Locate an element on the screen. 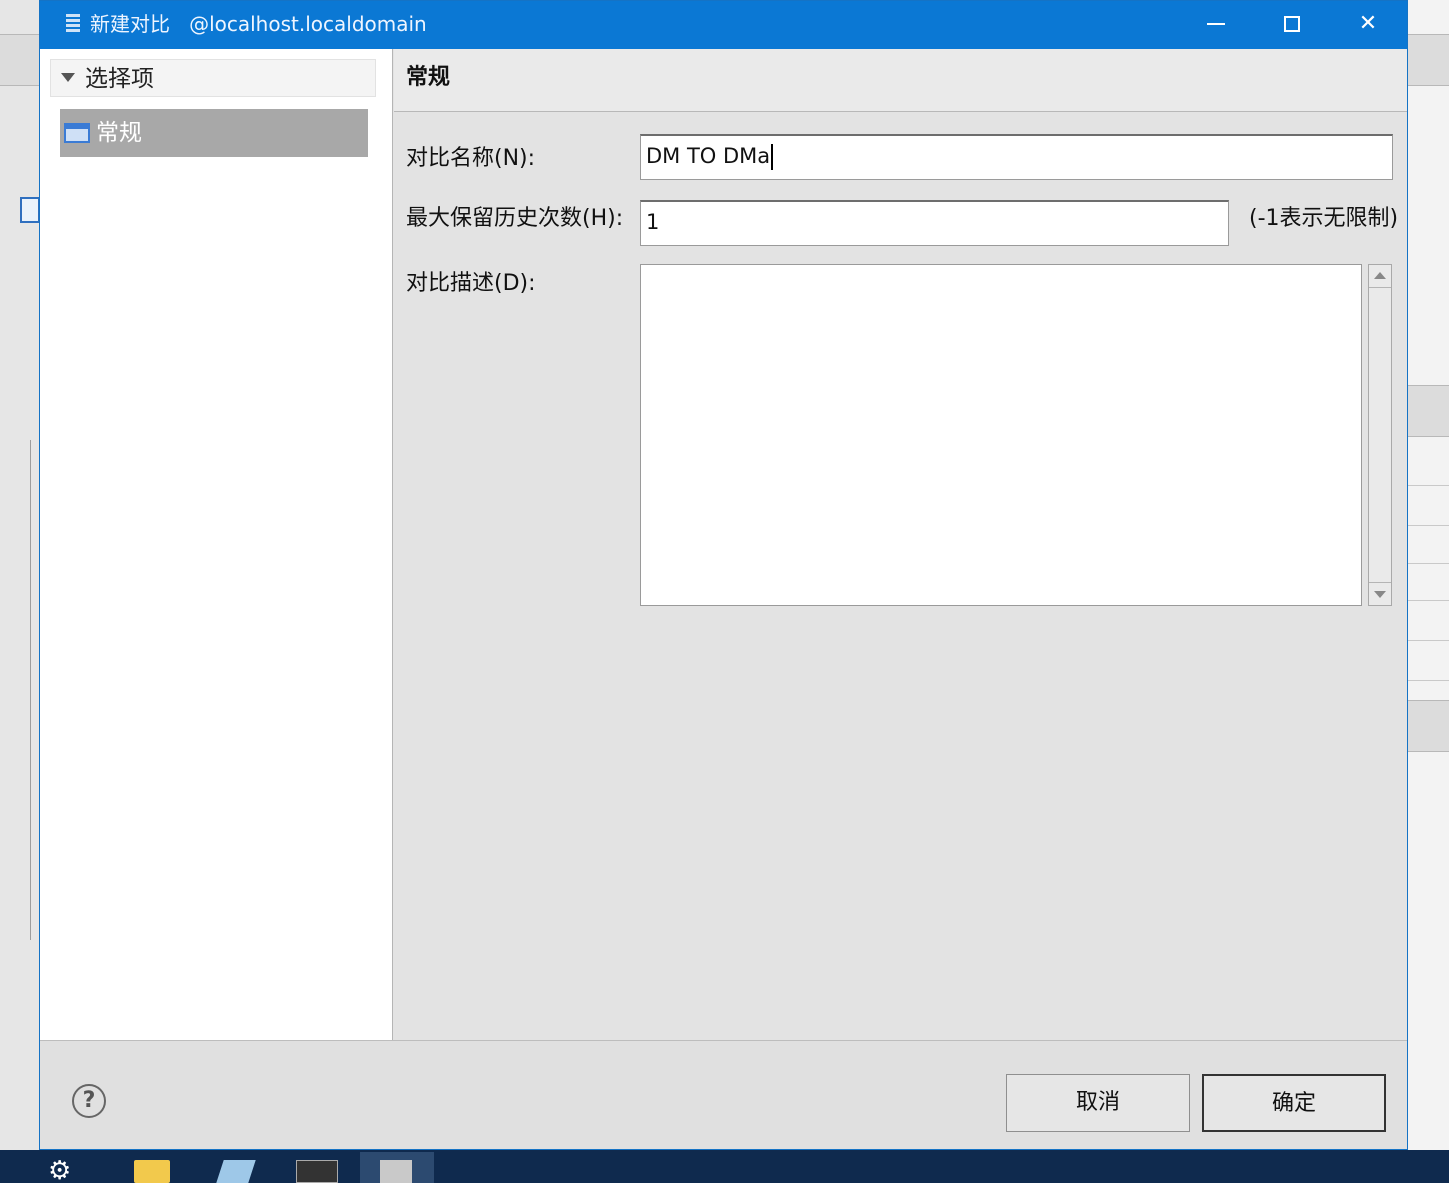 The width and height of the screenshot is (1449, 1183). background-header-right is located at coordinates (1428, 411).